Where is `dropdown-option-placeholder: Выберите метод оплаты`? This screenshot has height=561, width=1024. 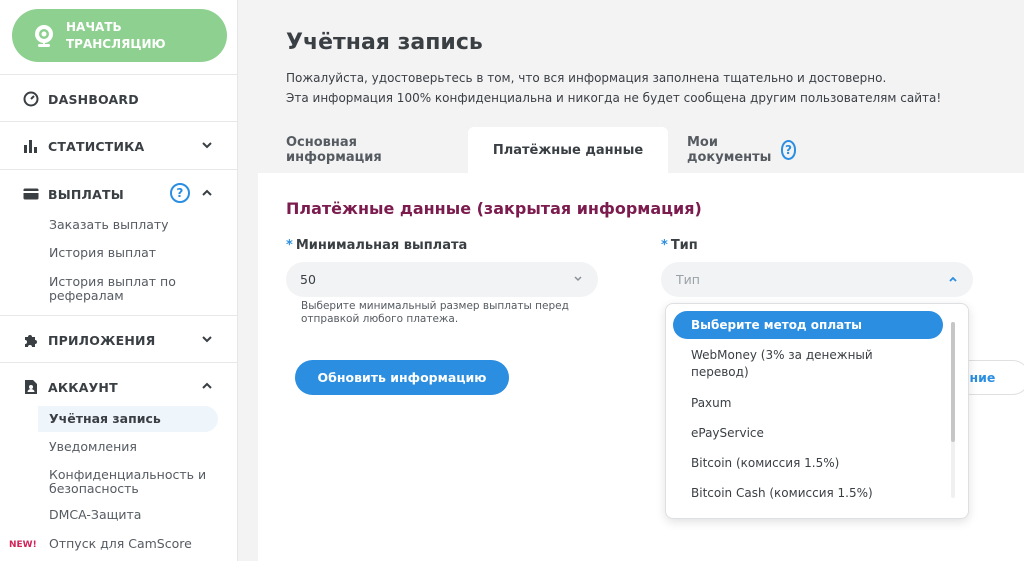 dropdown-option-placeholder: Выберите метод оплаты is located at coordinates (808, 325).